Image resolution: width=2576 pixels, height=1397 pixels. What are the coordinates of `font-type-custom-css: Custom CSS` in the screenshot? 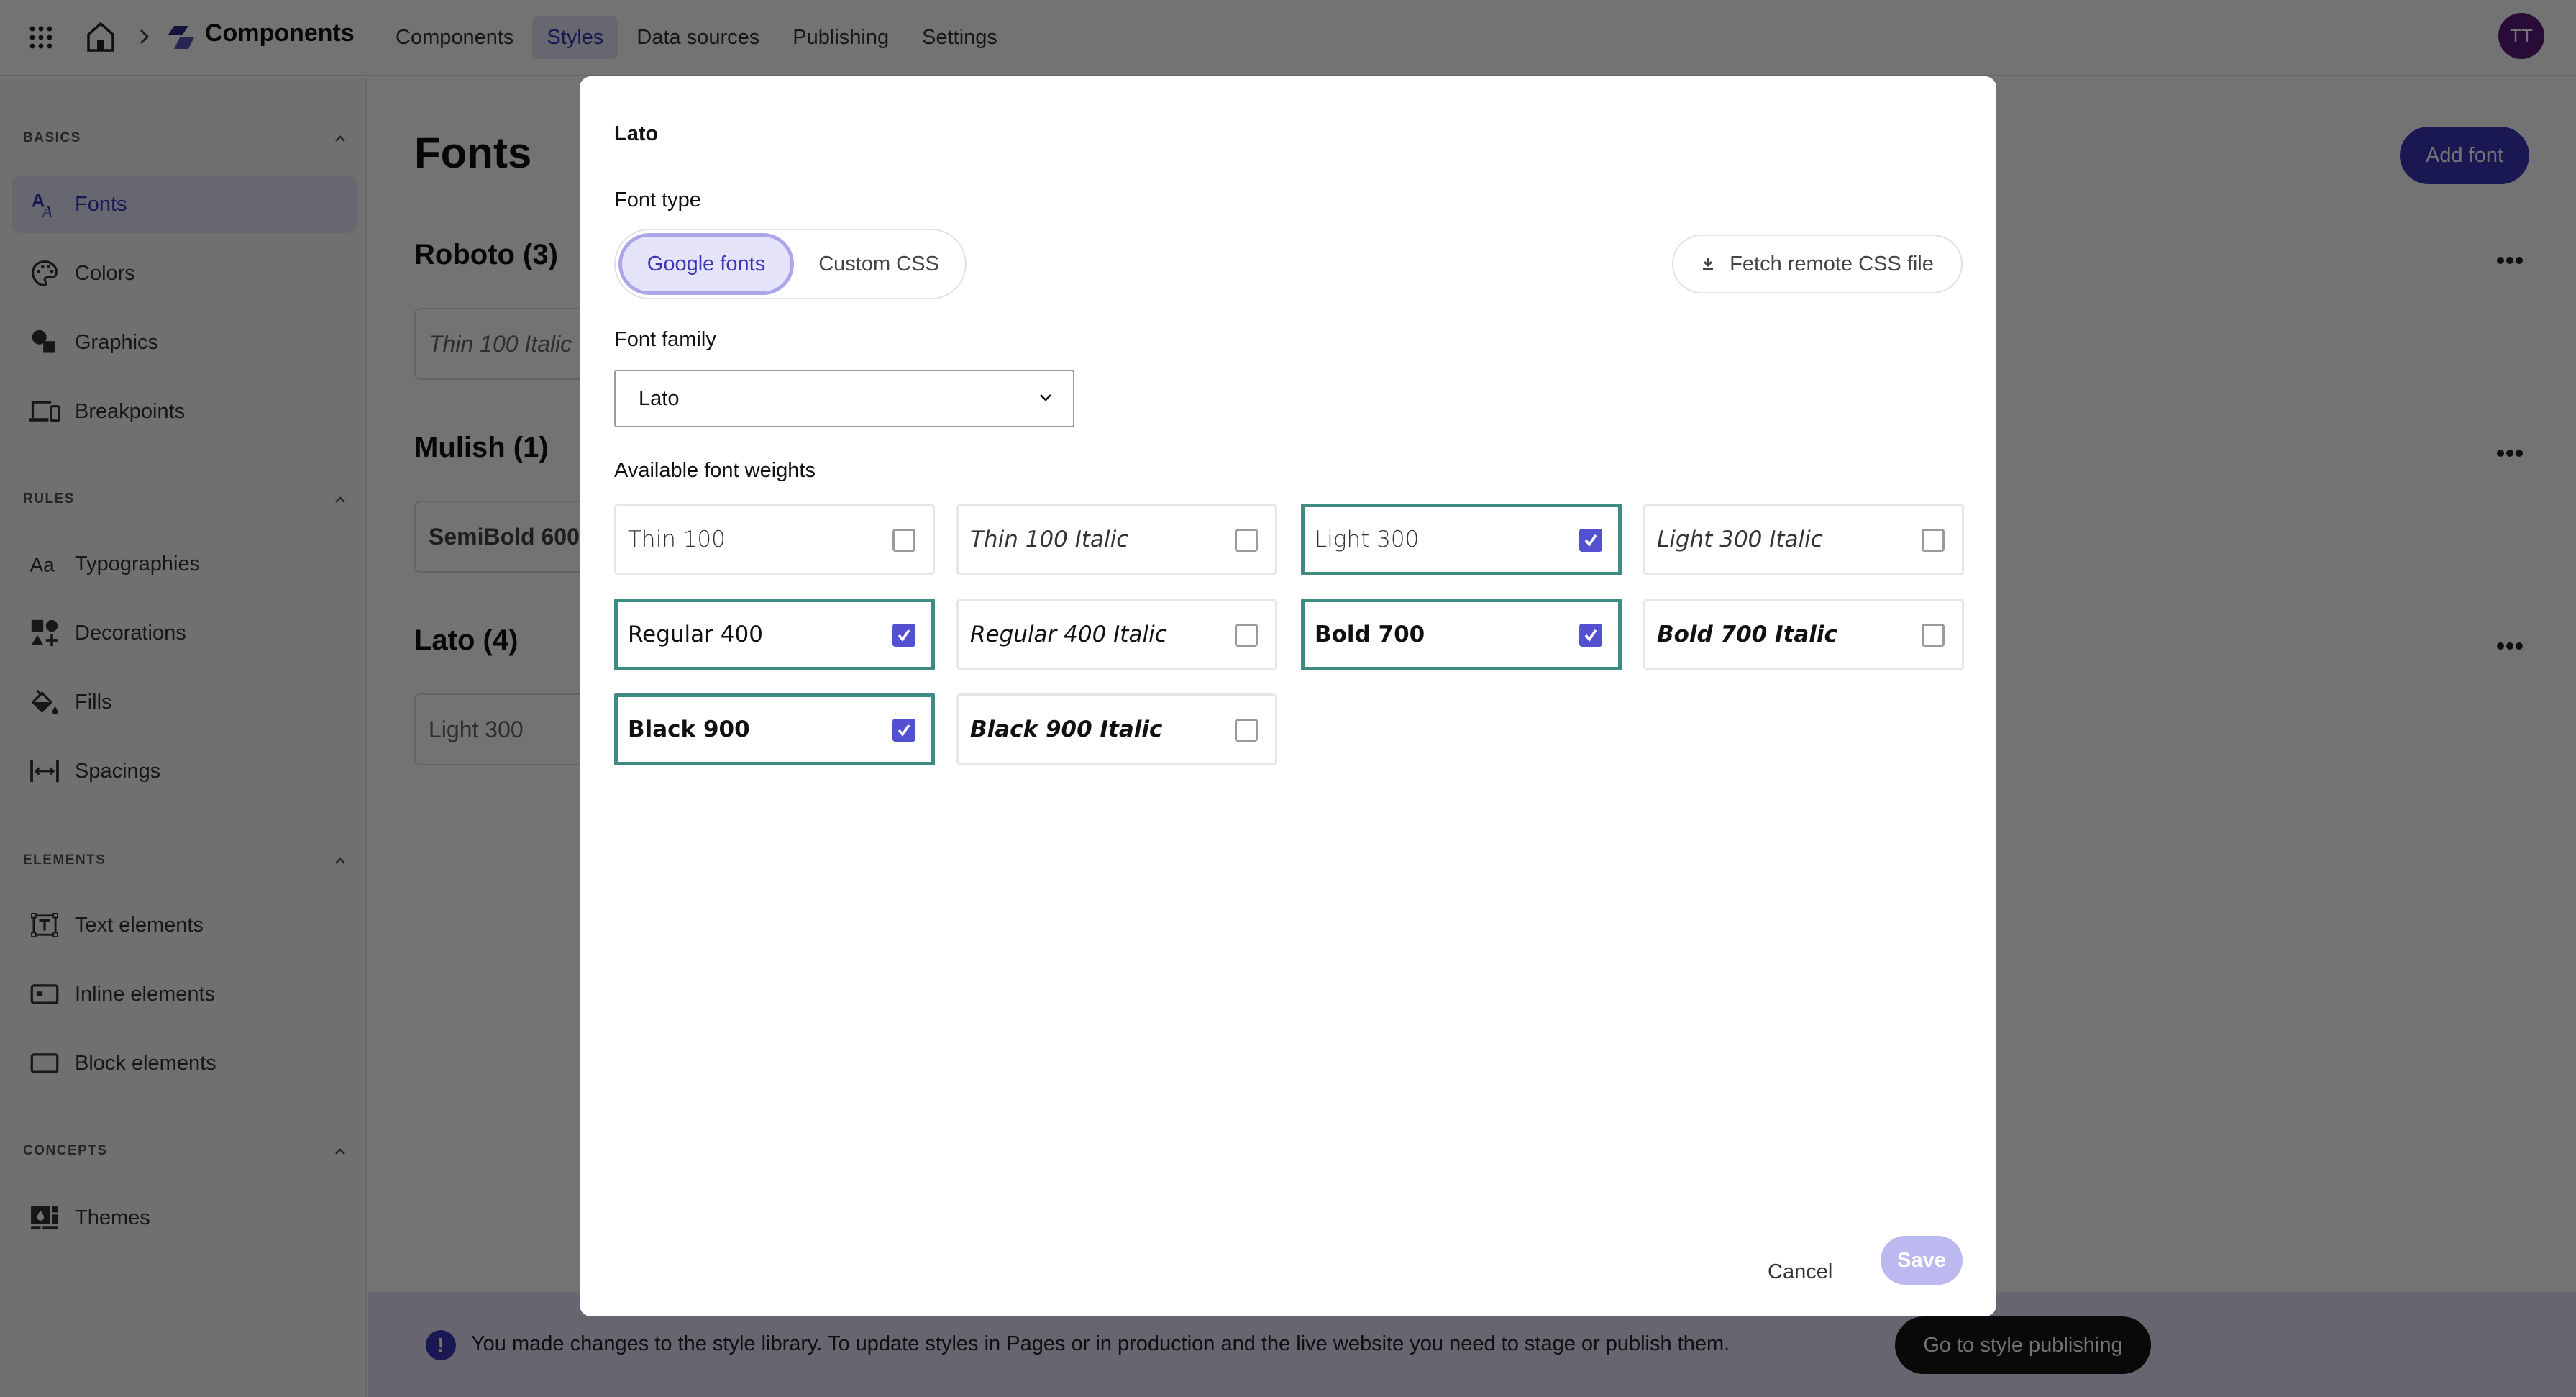 It's located at (879, 264).